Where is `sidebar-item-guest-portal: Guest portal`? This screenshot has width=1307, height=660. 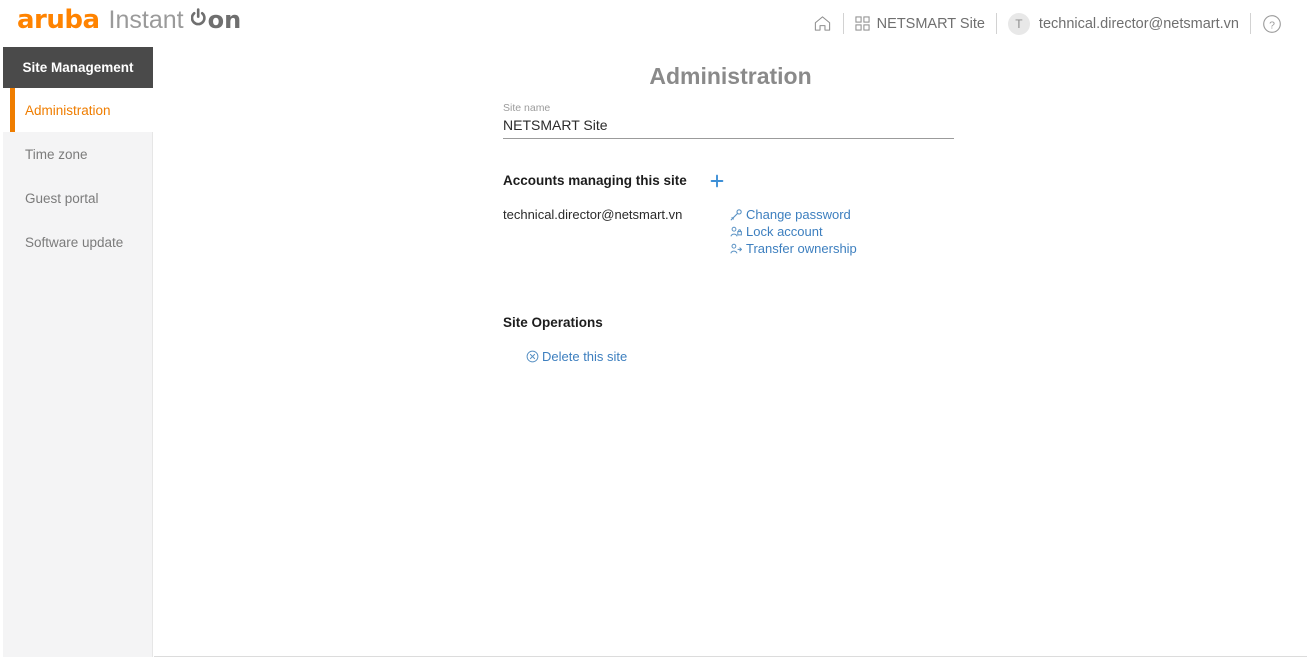
sidebar-item-guest-portal: Guest portal is located at coordinates (78, 198).